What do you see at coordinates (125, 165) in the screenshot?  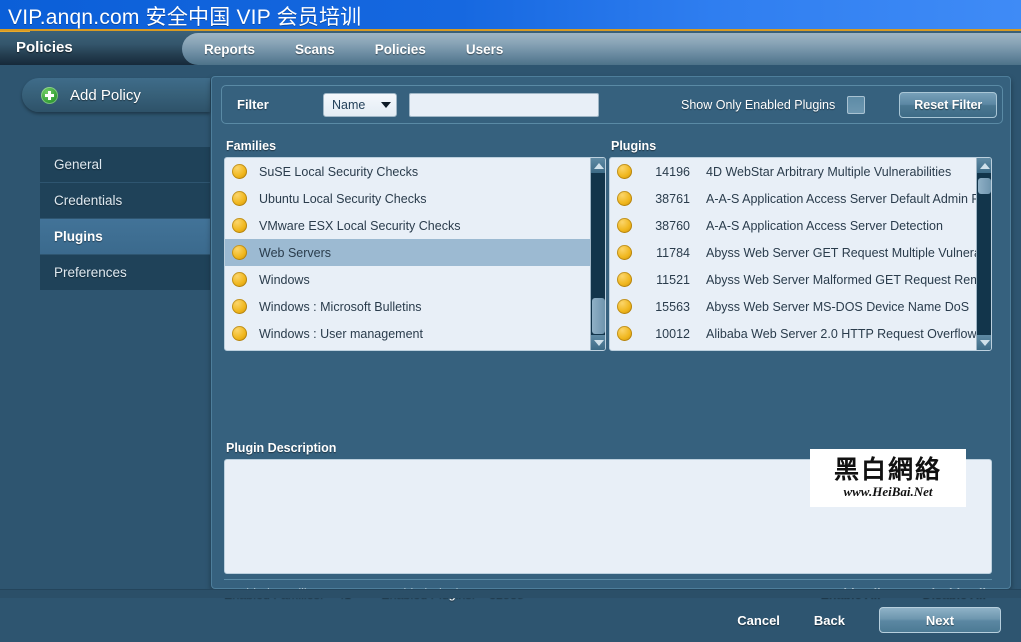 I see `sidebar-item-general: General` at bounding box center [125, 165].